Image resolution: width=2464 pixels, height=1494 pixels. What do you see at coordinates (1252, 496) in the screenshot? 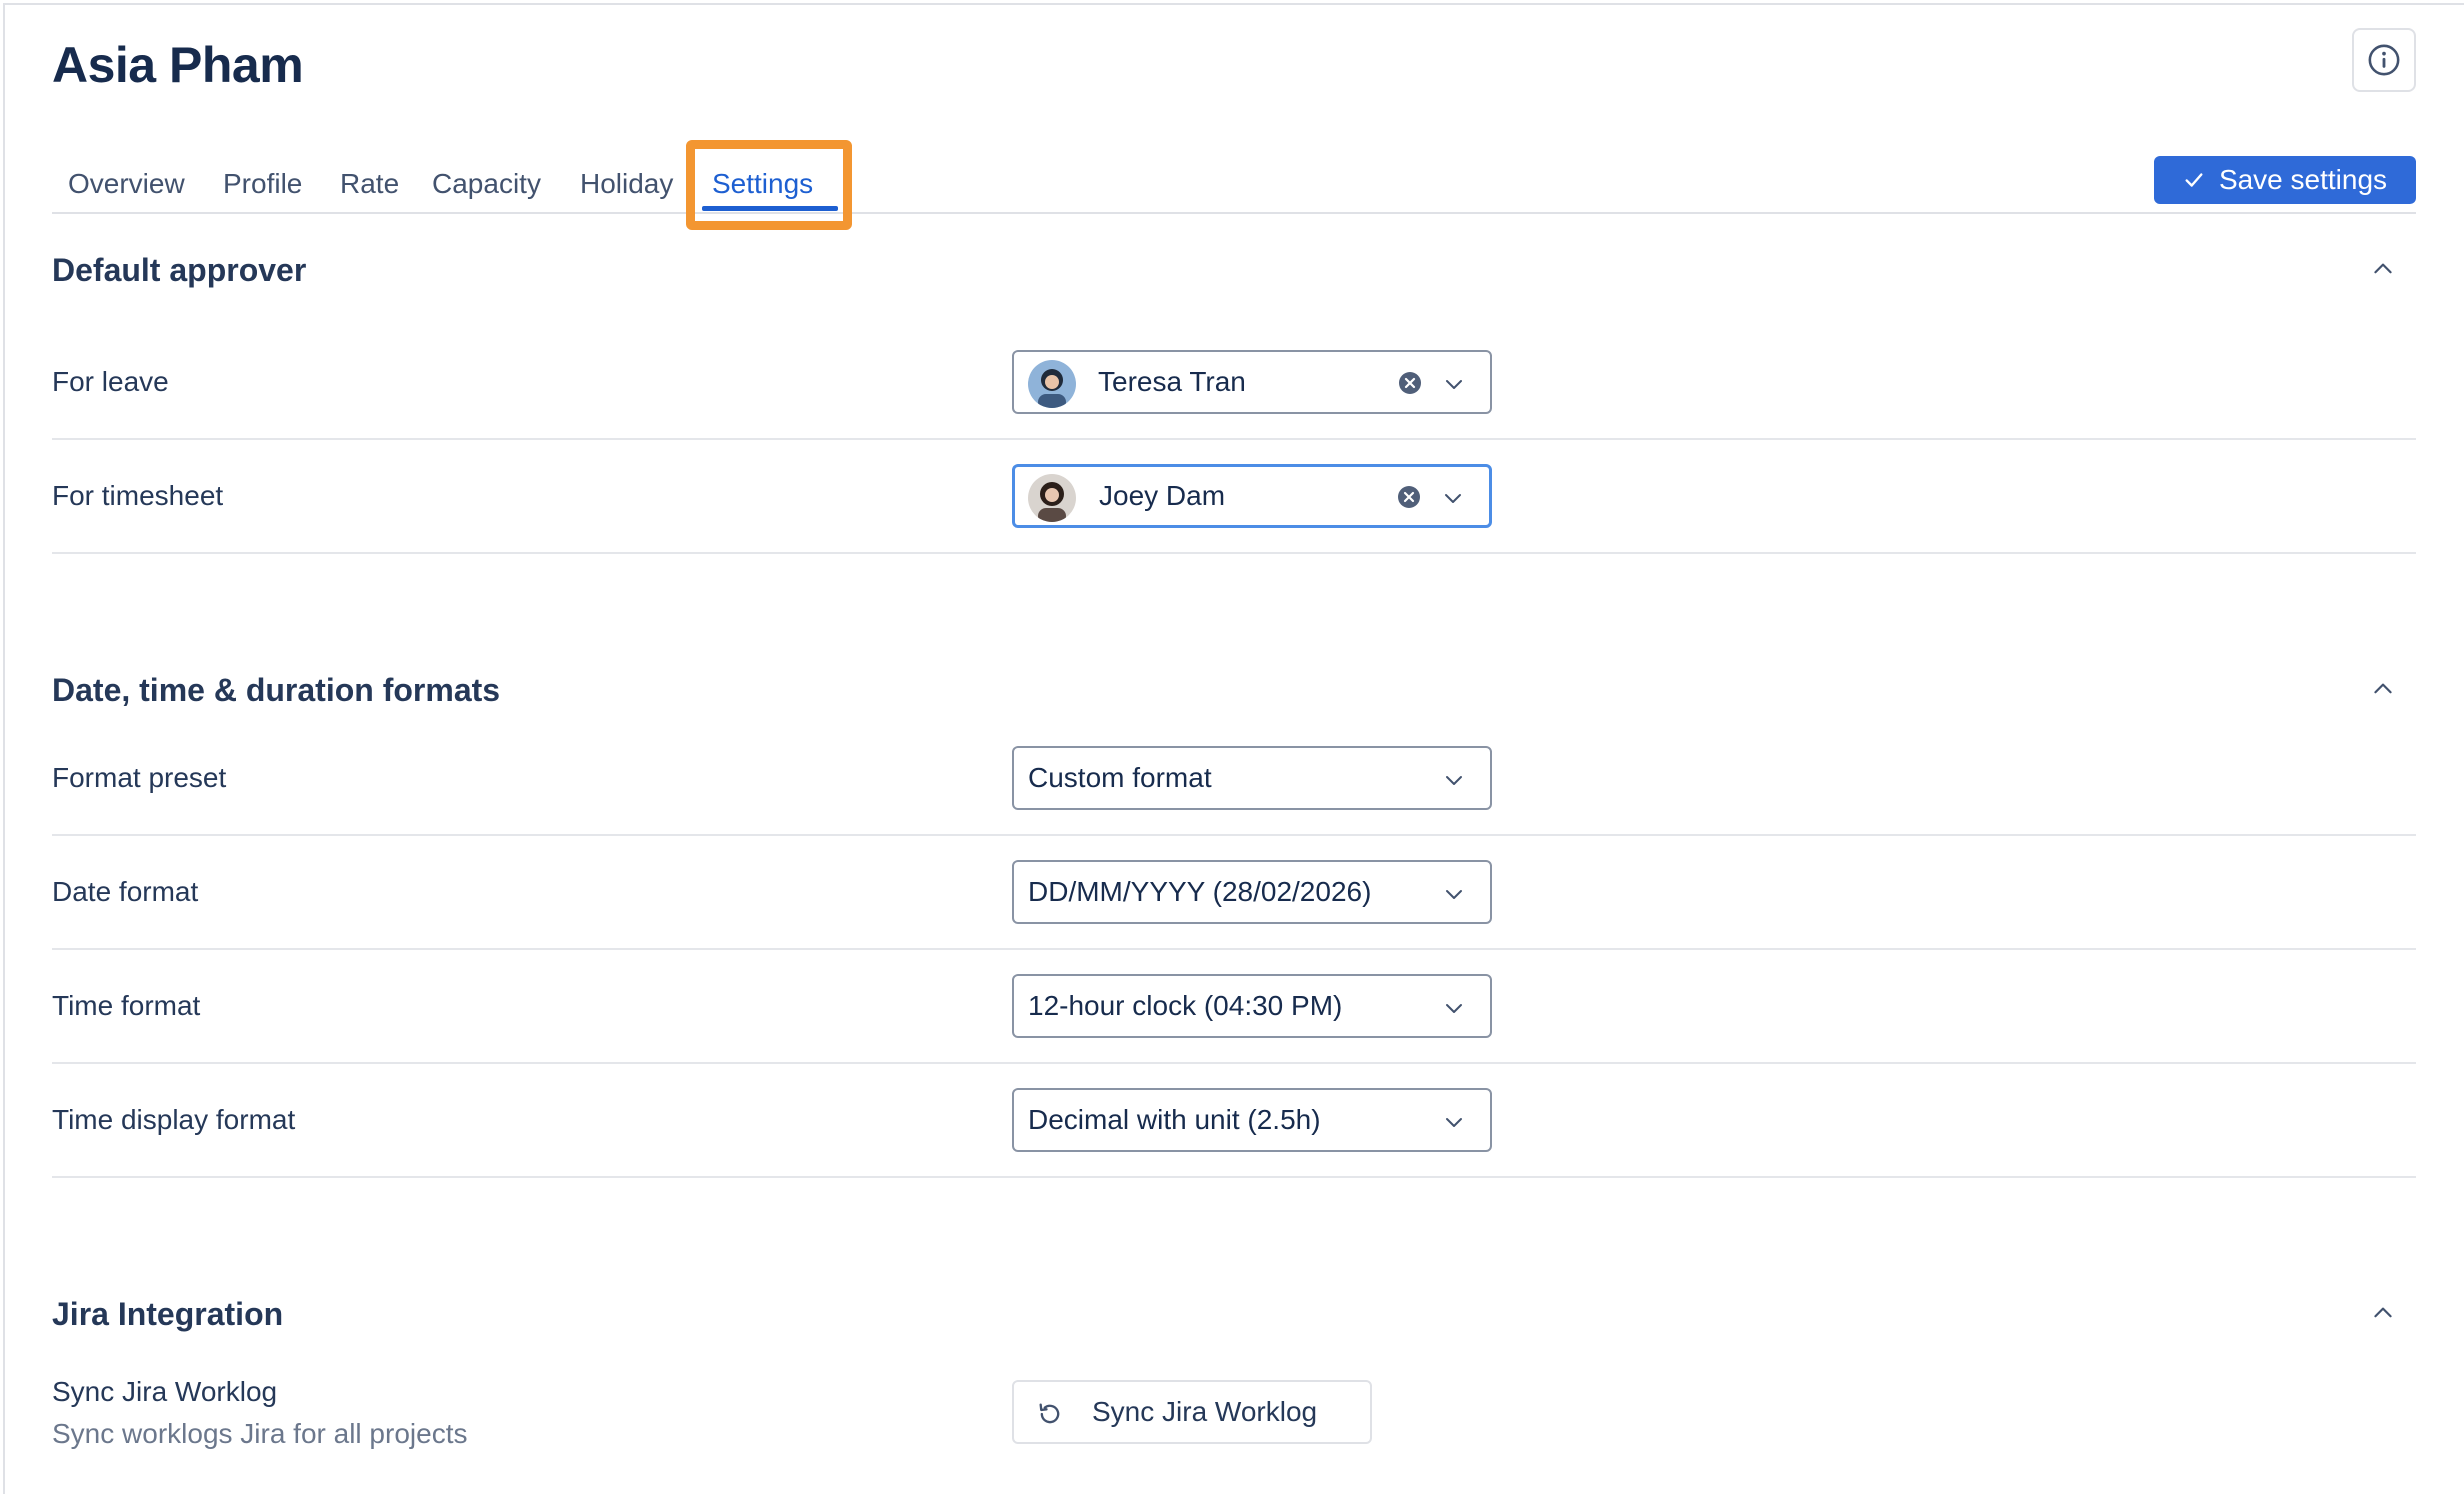
I see `for-timesheet-select: Joey Dam` at bounding box center [1252, 496].